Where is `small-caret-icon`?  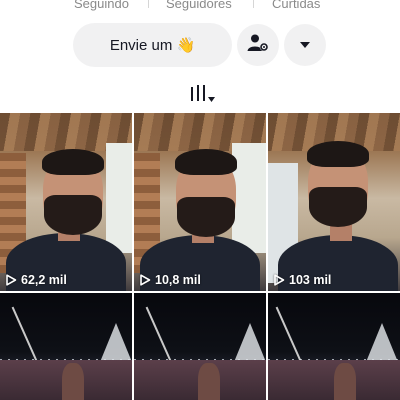
small-caret-icon is located at coordinates (211, 98).